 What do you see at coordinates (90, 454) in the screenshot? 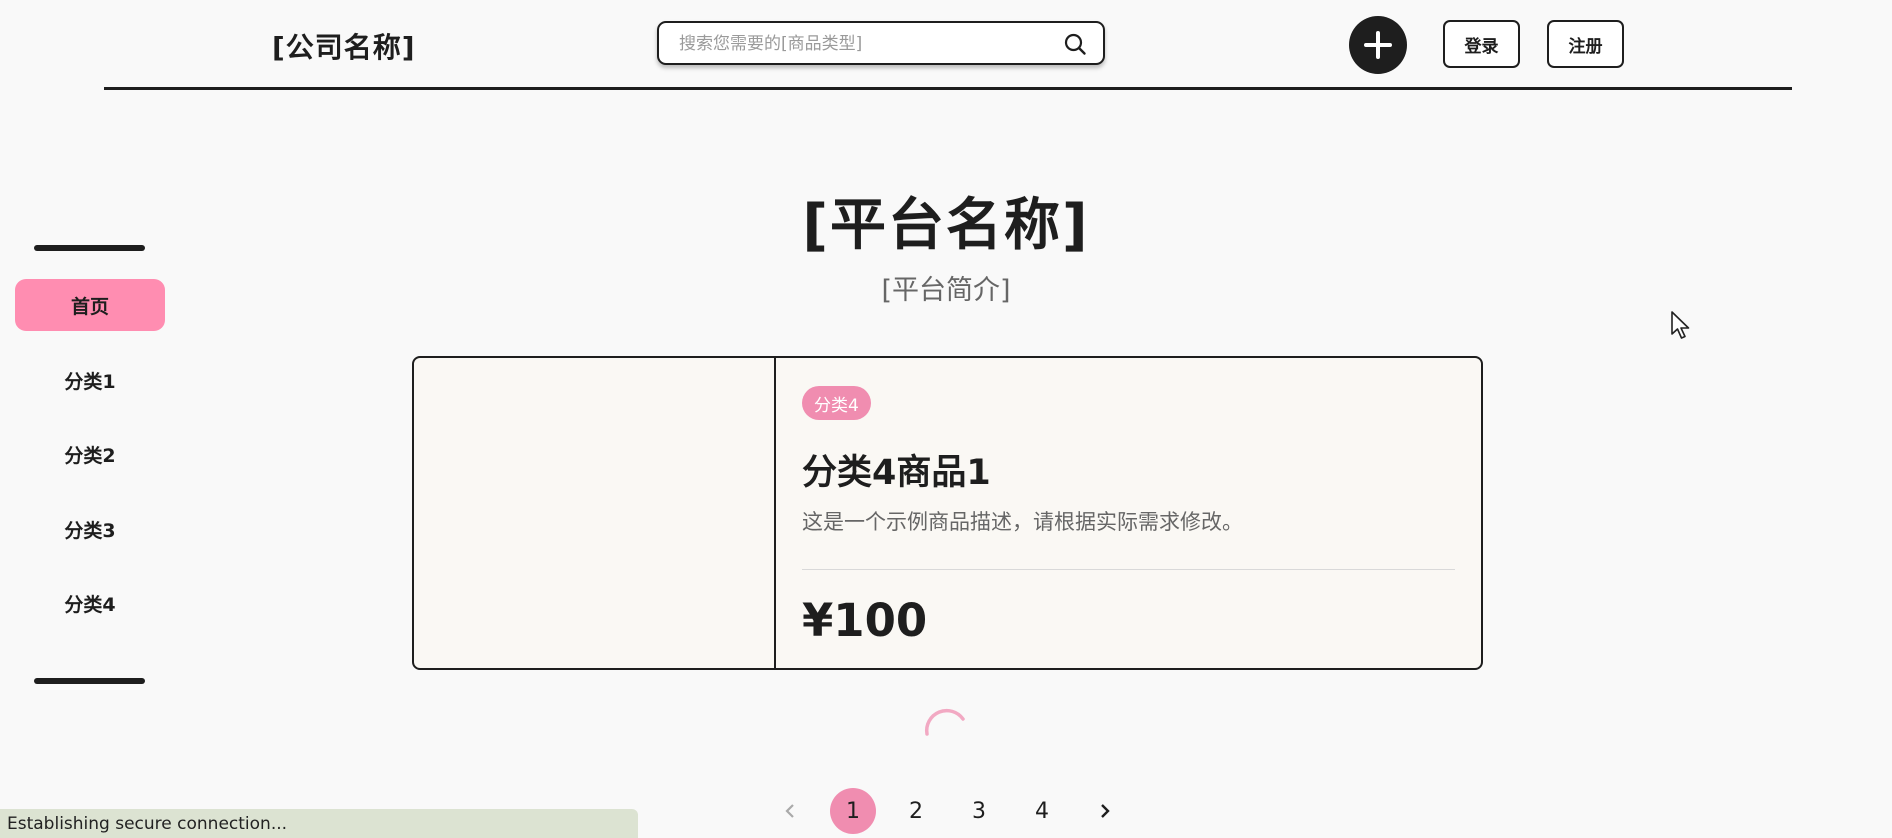
I see `sidebar-item-category-2: 分类2` at bounding box center [90, 454].